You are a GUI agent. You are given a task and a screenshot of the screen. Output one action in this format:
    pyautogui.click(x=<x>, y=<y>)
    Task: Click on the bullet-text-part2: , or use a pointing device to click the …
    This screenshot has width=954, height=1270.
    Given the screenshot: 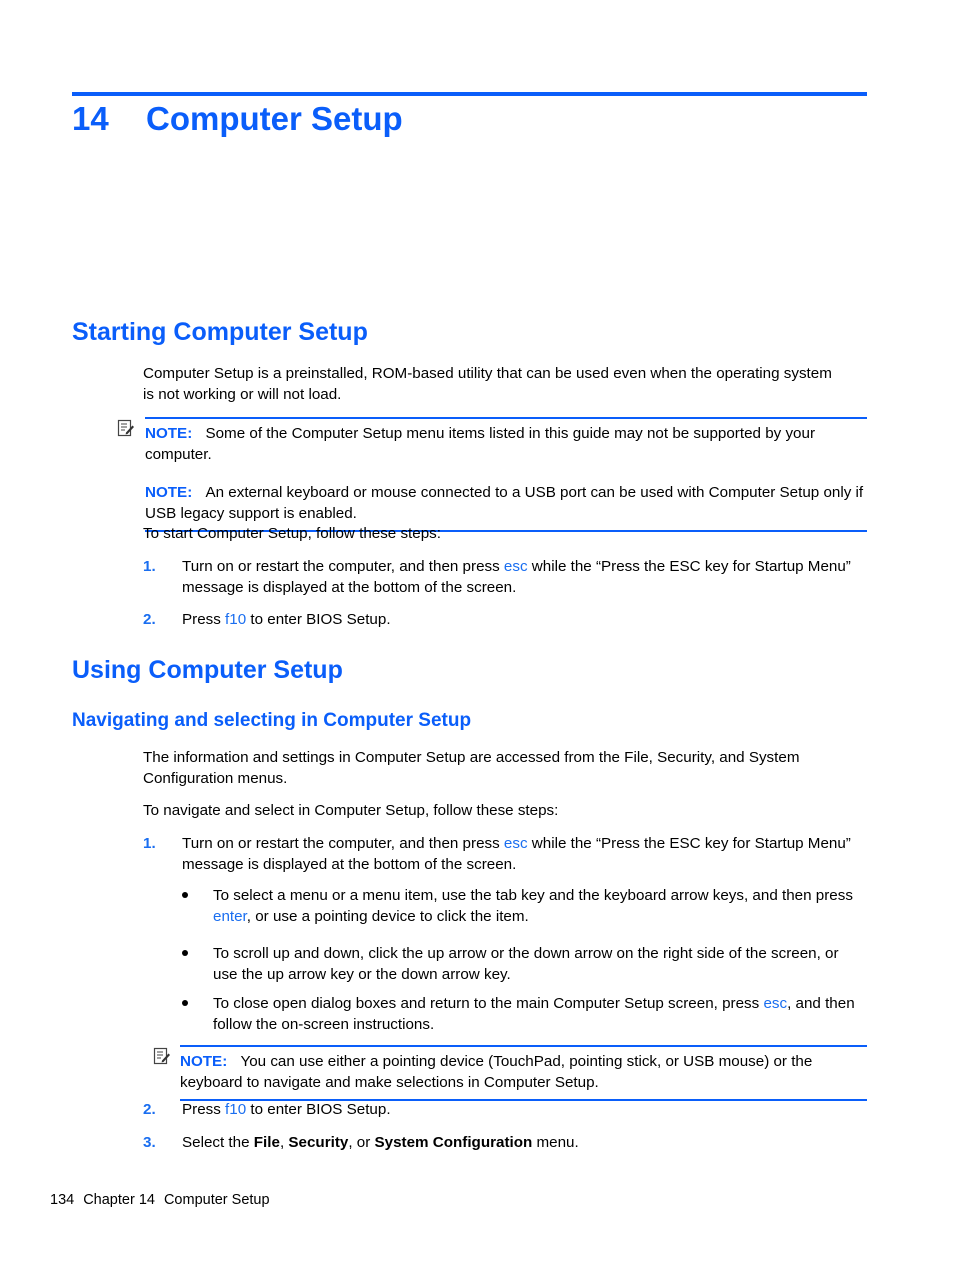 What is the action you would take?
    pyautogui.click(x=387, y=916)
    